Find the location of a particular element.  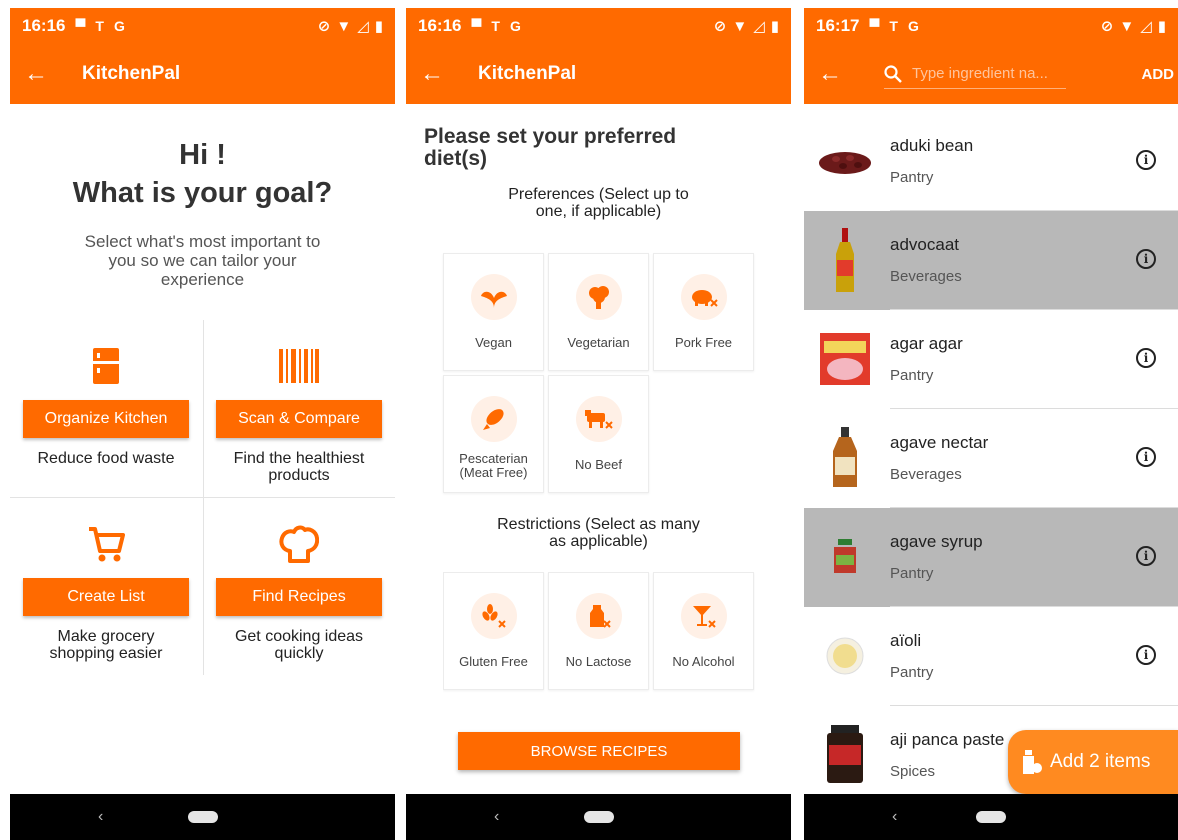

wheat-crossed-icon is located at coordinates (493, 616).